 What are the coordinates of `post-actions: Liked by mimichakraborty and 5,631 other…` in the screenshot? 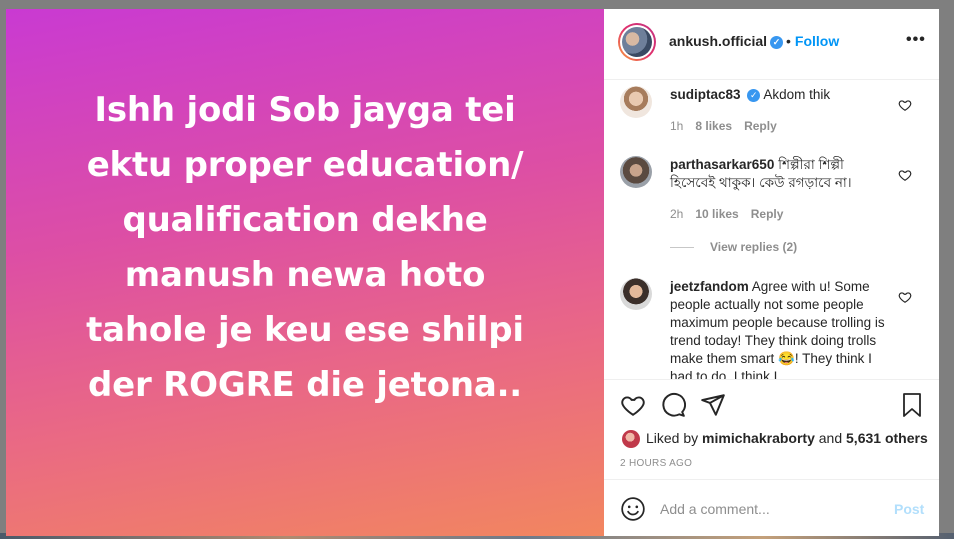 It's located at (771, 428).